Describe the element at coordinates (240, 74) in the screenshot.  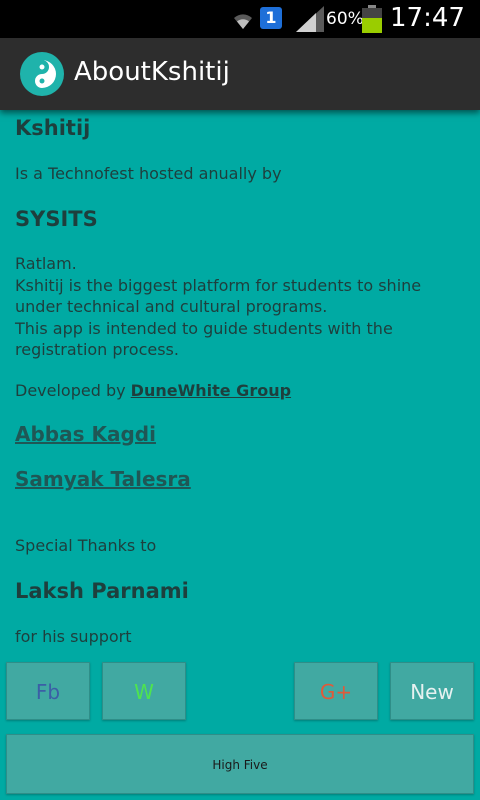
I see `action-bar: AboutKshitij` at that location.